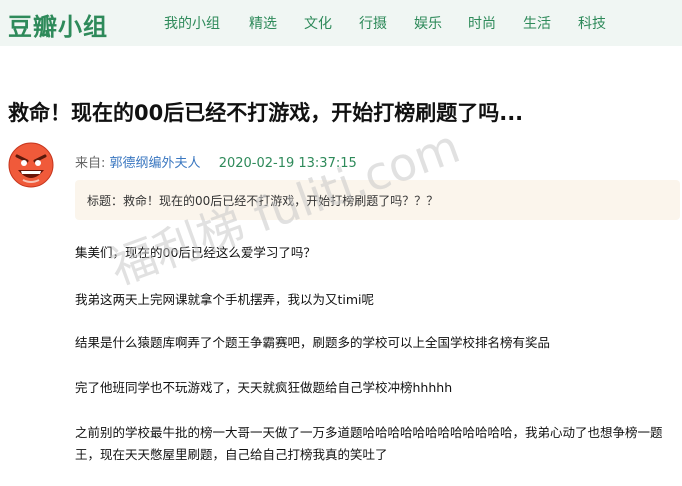  I want to click on post-timestamp: 2020-02-19 13:37:15, so click(287, 163).